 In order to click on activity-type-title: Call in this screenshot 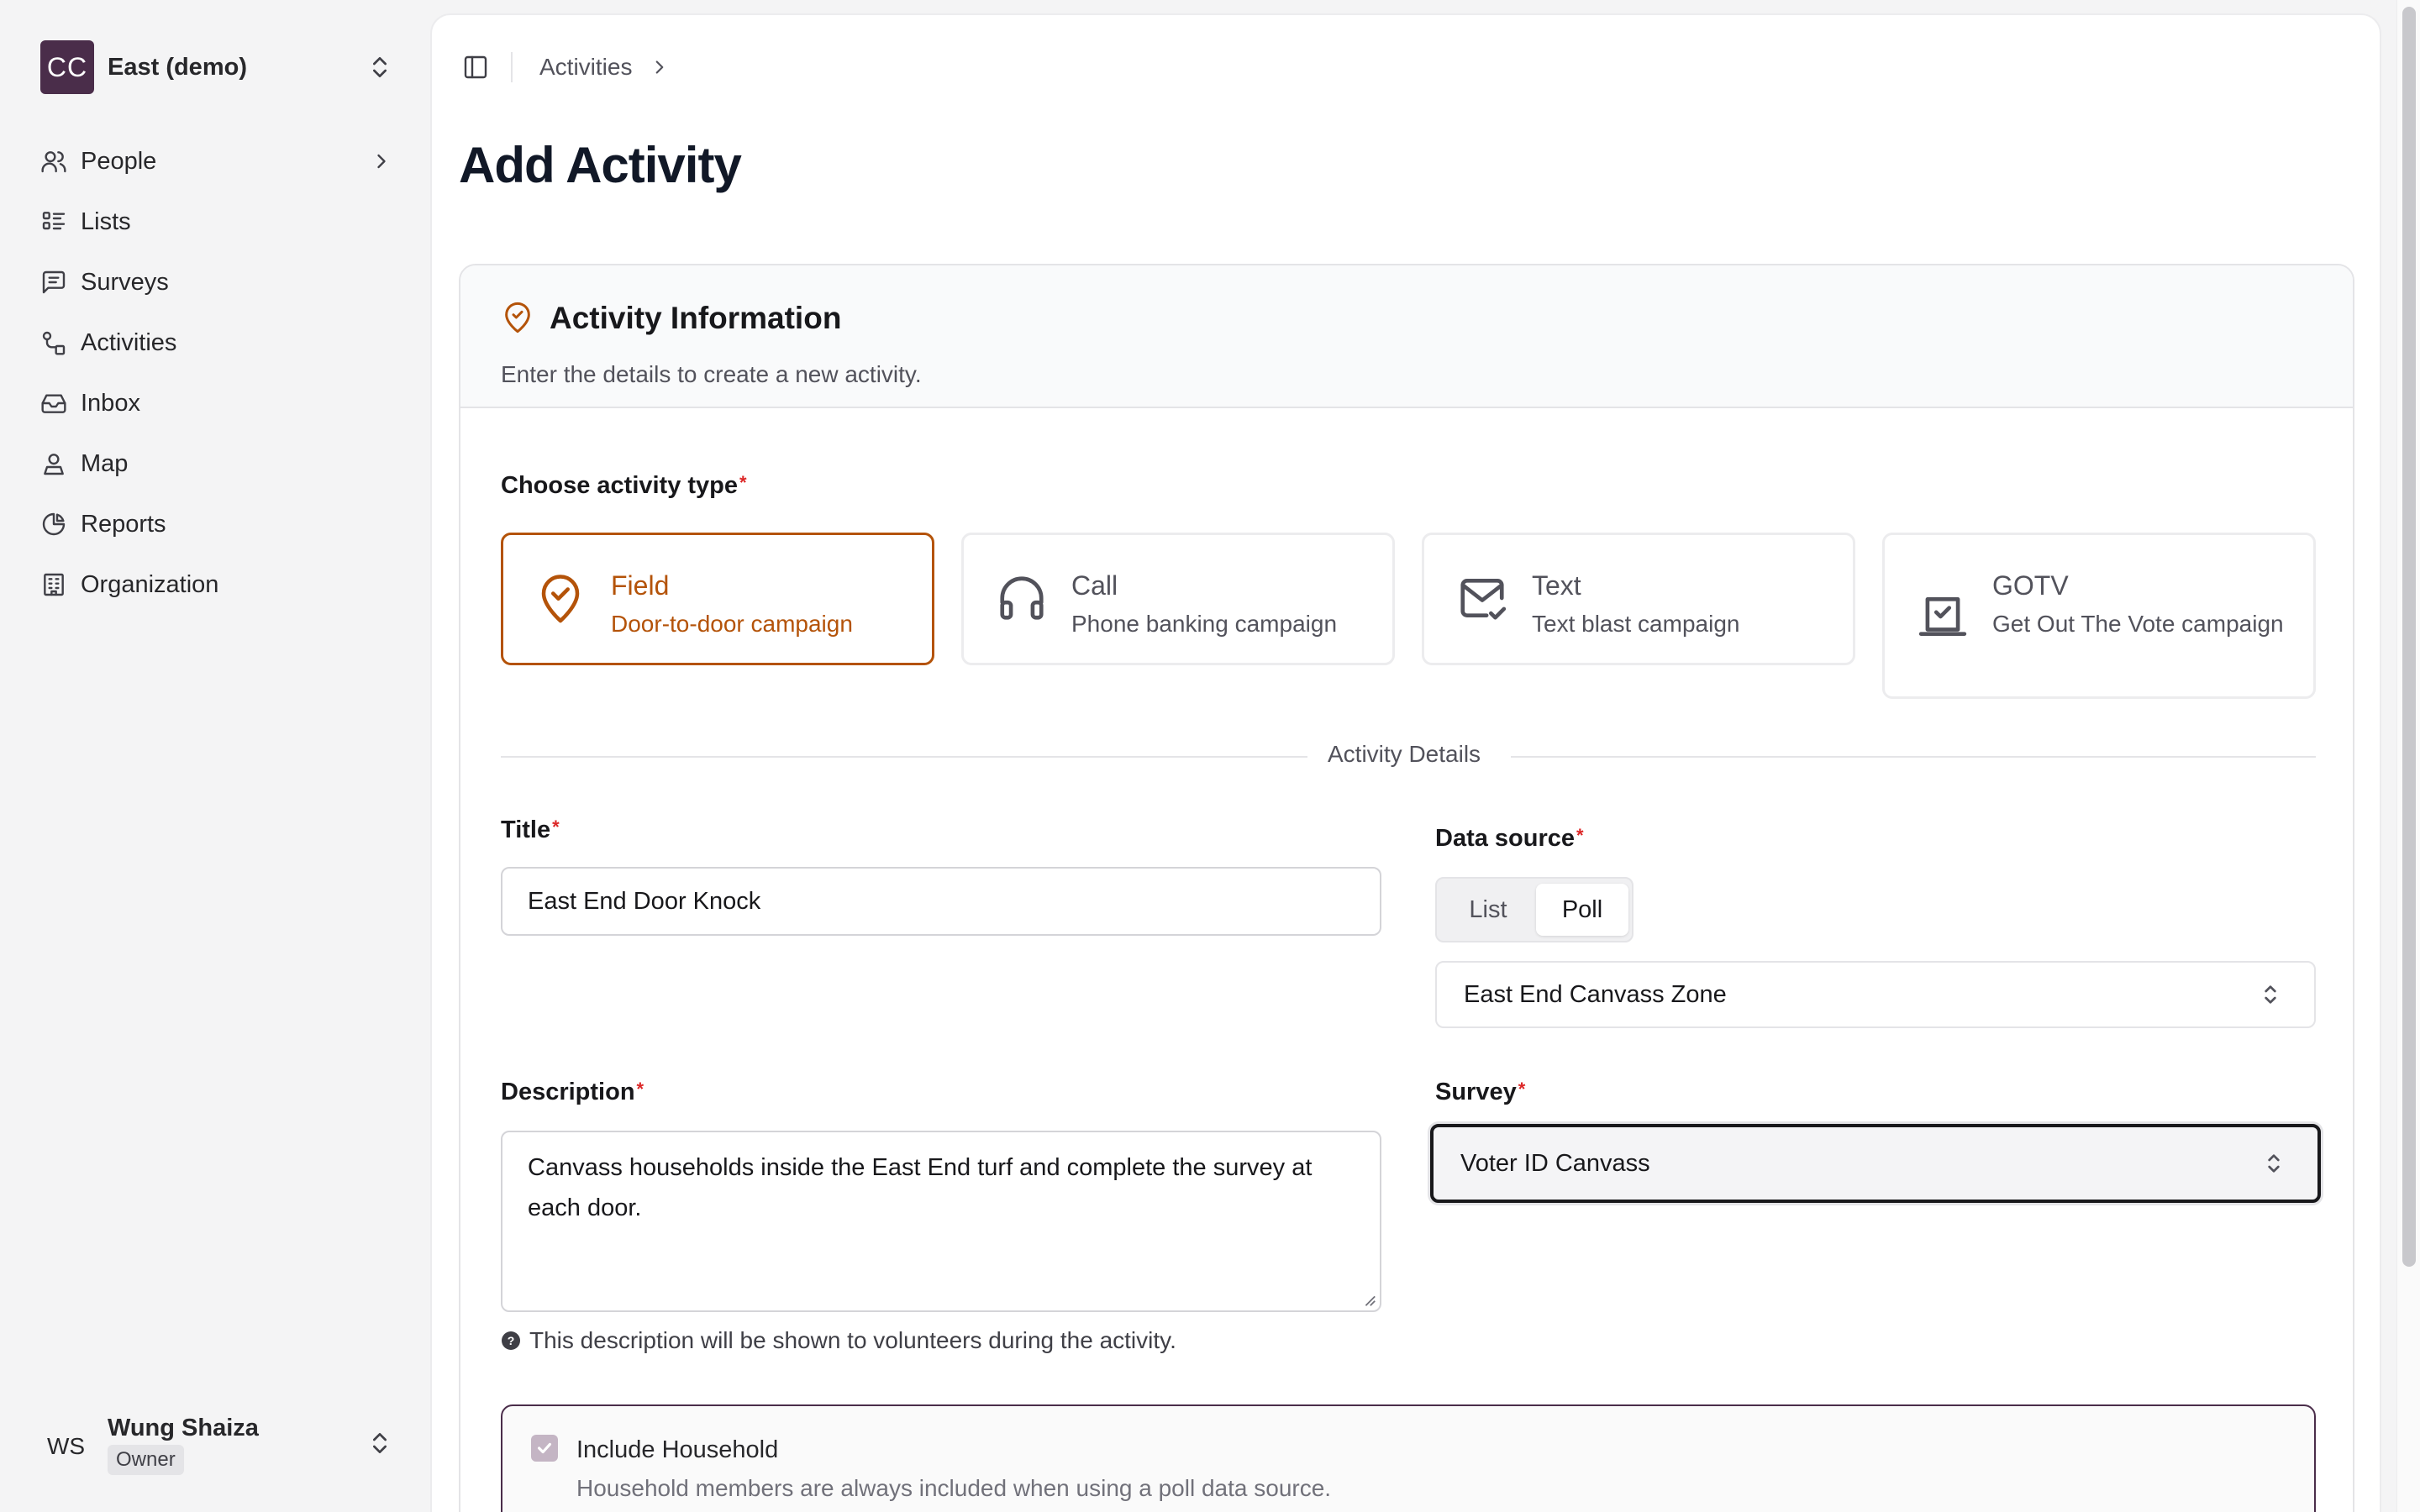, I will do `click(1094, 585)`.